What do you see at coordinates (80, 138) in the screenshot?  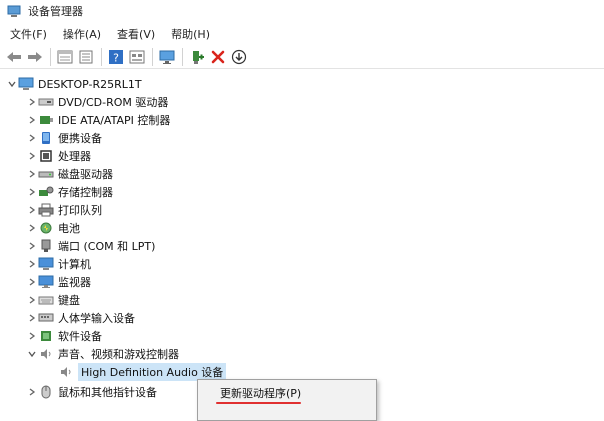 I see `category-label: 便携设备` at bounding box center [80, 138].